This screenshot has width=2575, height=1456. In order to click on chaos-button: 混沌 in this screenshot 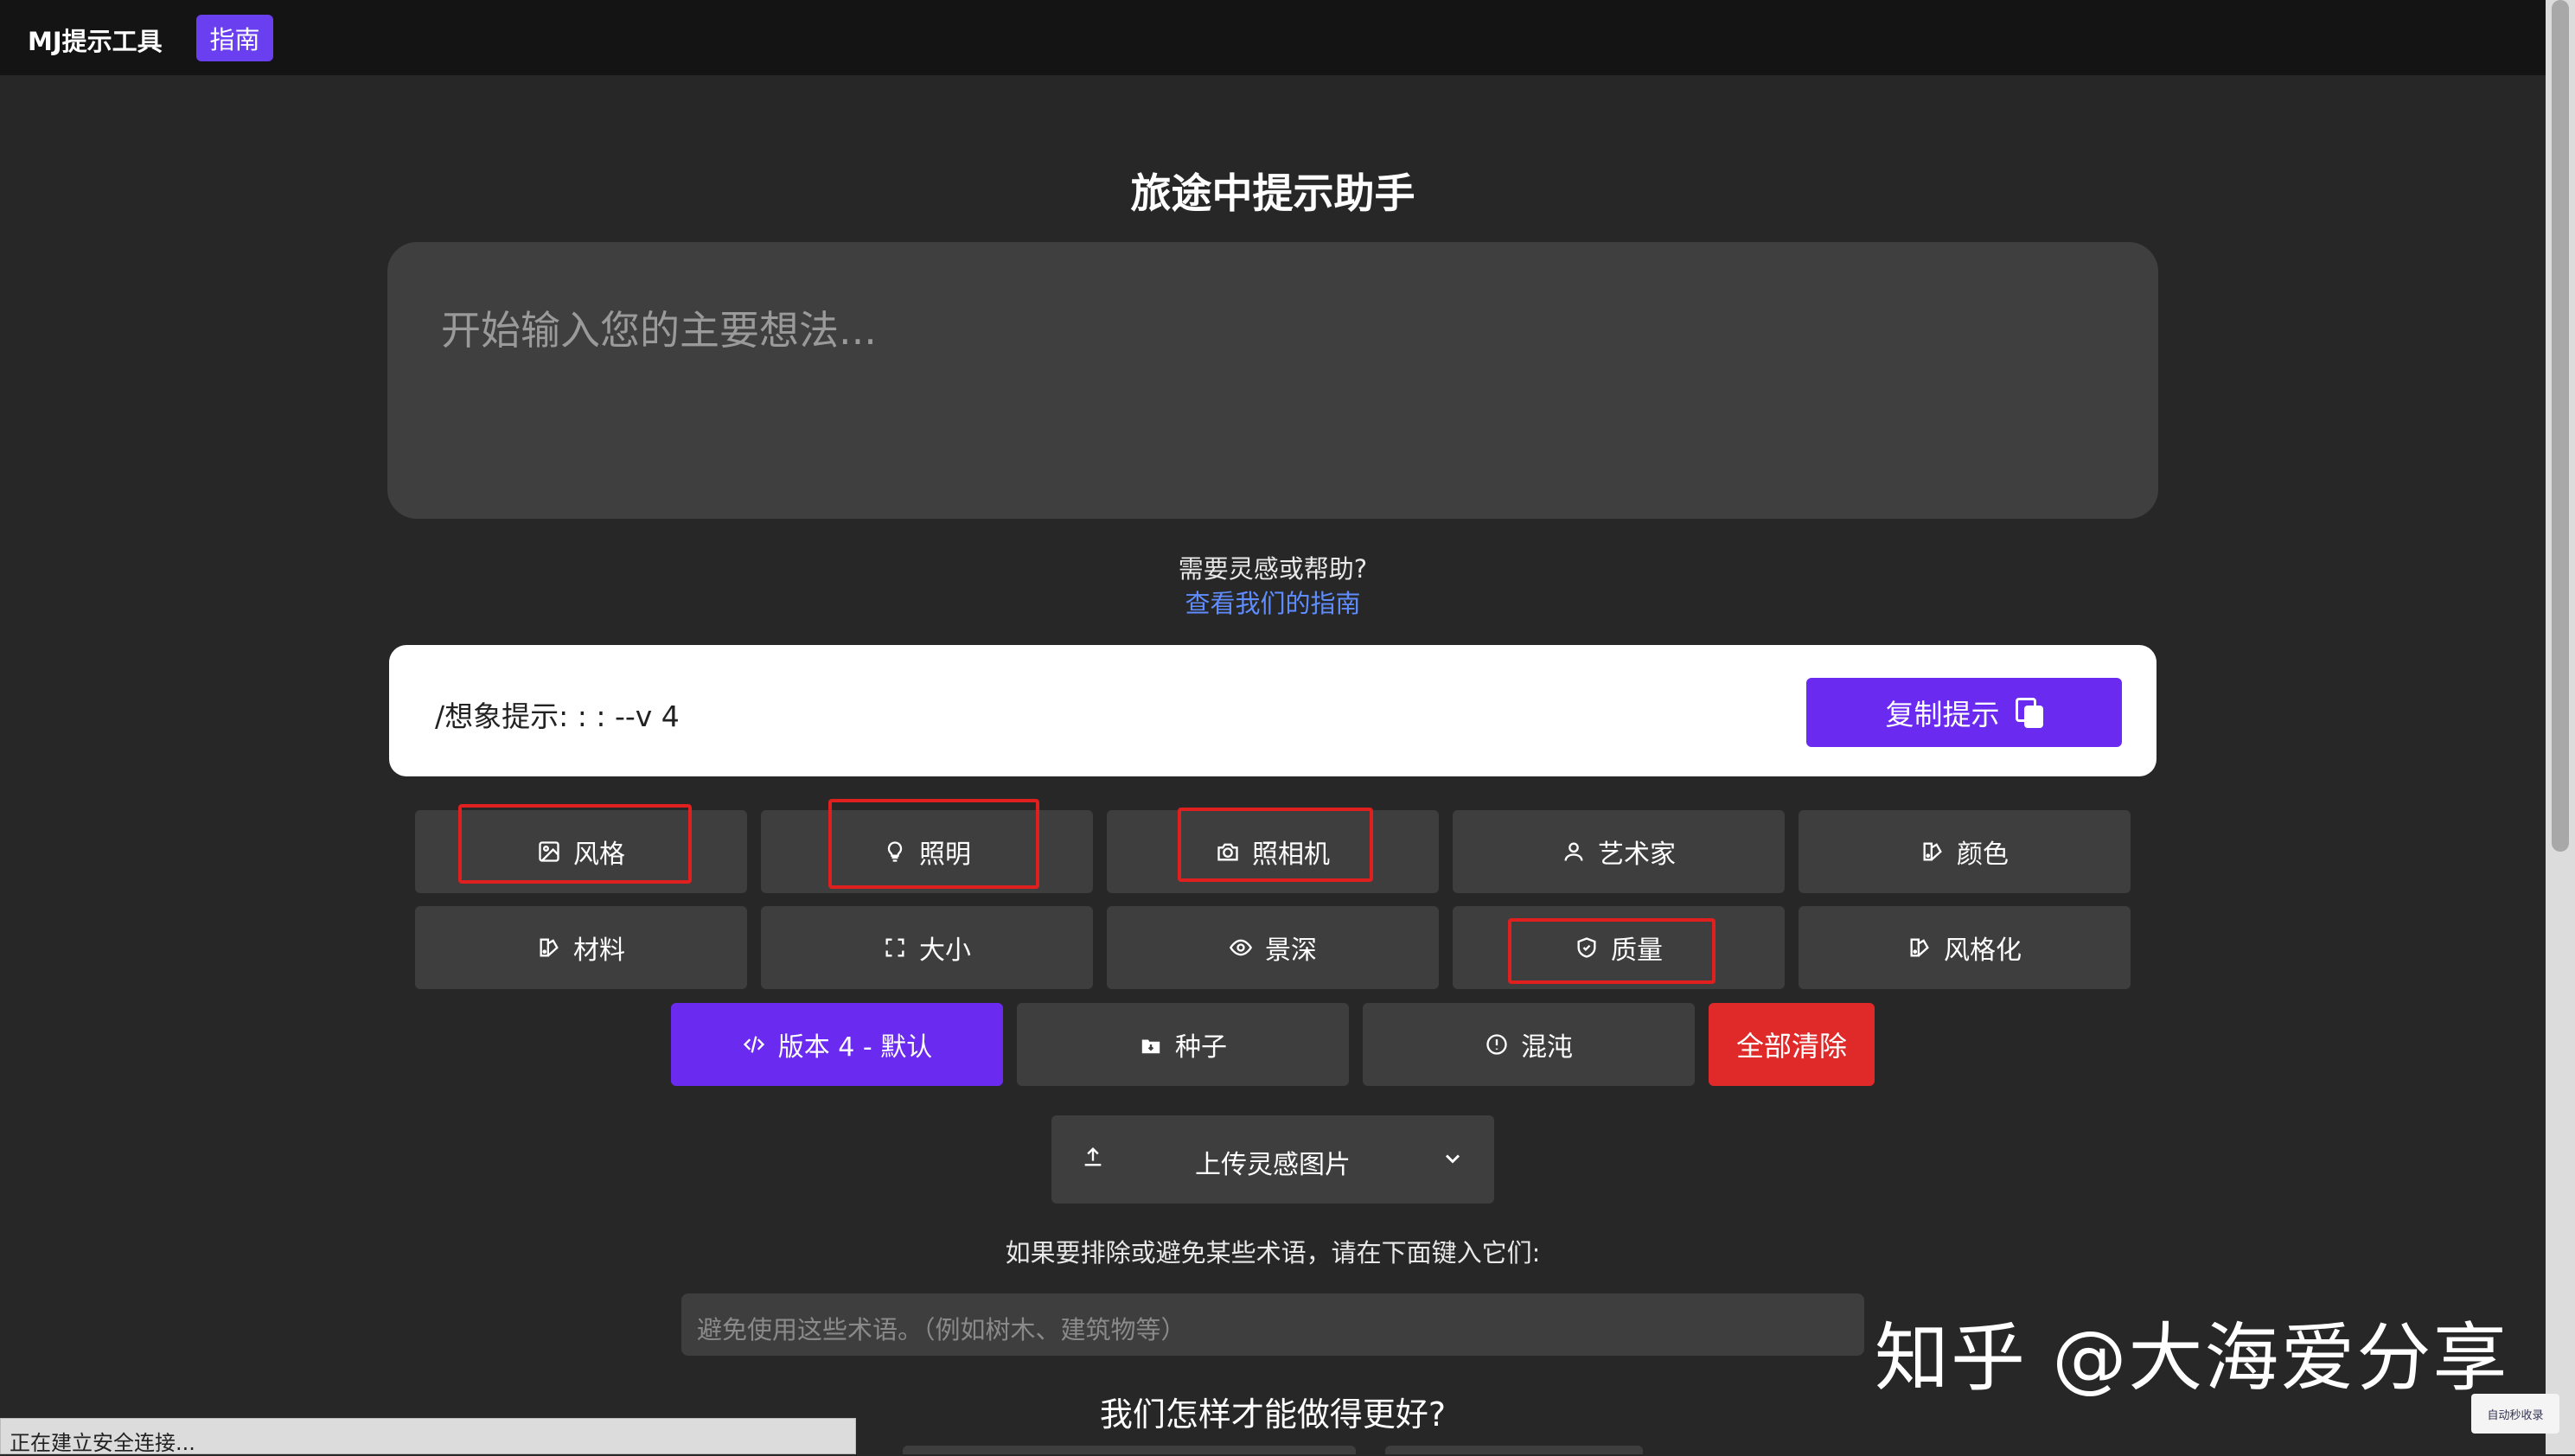, I will do `click(1529, 1044)`.